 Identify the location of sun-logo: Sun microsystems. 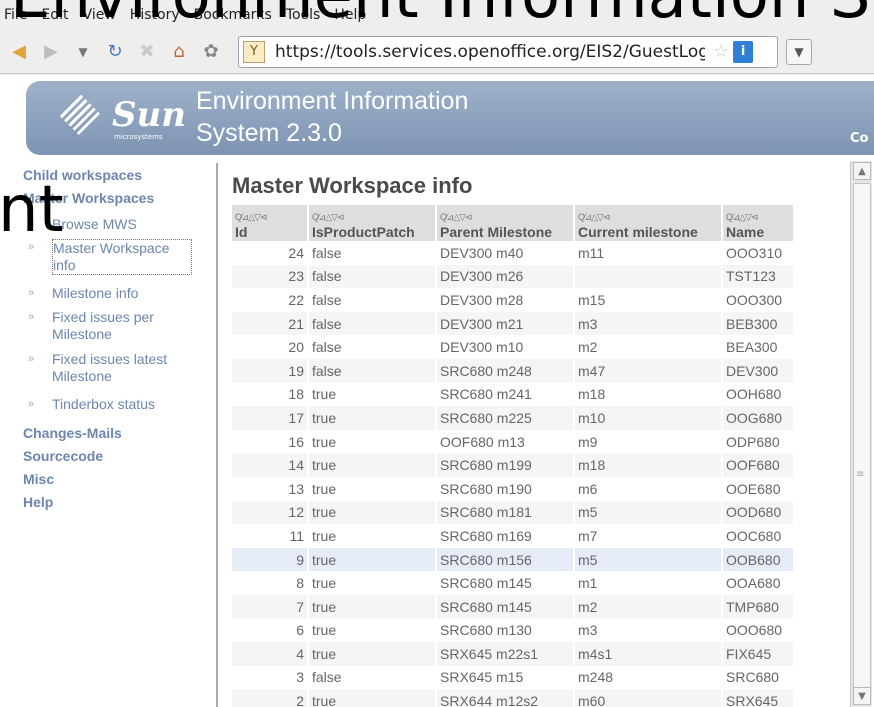
(122, 118).